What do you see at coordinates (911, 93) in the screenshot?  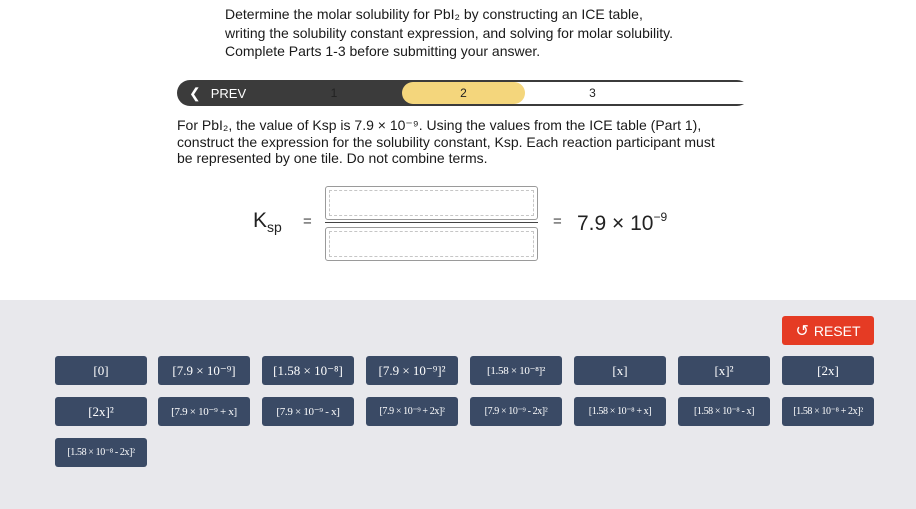 I see `chevron-right-icon: ❯` at bounding box center [911, 93].